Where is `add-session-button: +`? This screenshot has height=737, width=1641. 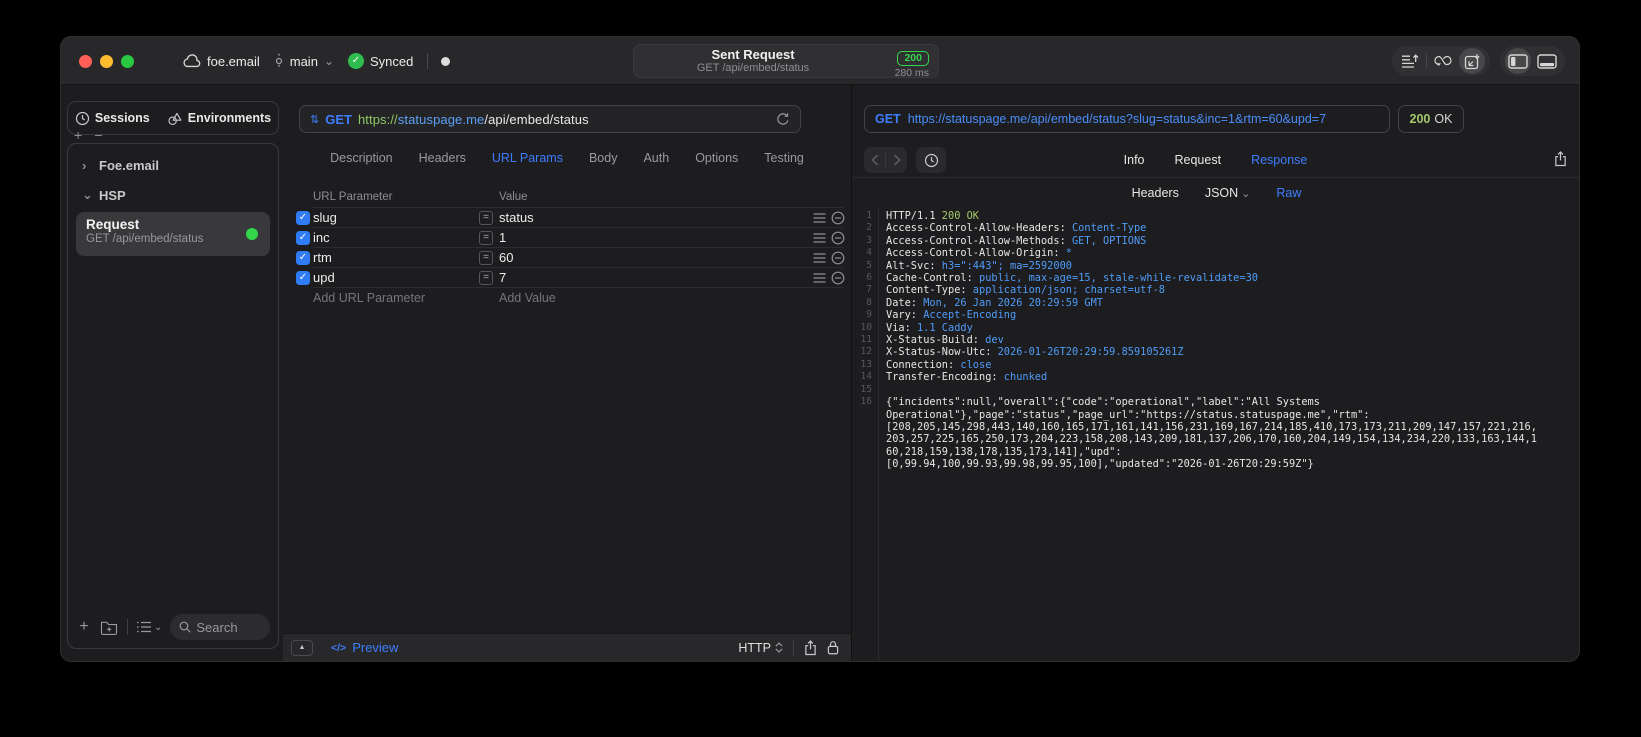
add-session-button: + is located at coordinates (78, 135).